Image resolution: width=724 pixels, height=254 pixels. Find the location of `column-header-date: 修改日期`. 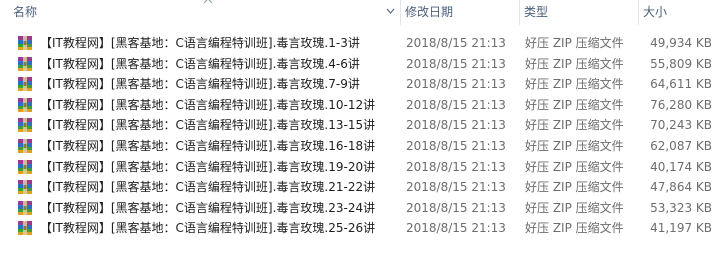

column-header-date: 修改日期 is located at coordinates (460, 12).